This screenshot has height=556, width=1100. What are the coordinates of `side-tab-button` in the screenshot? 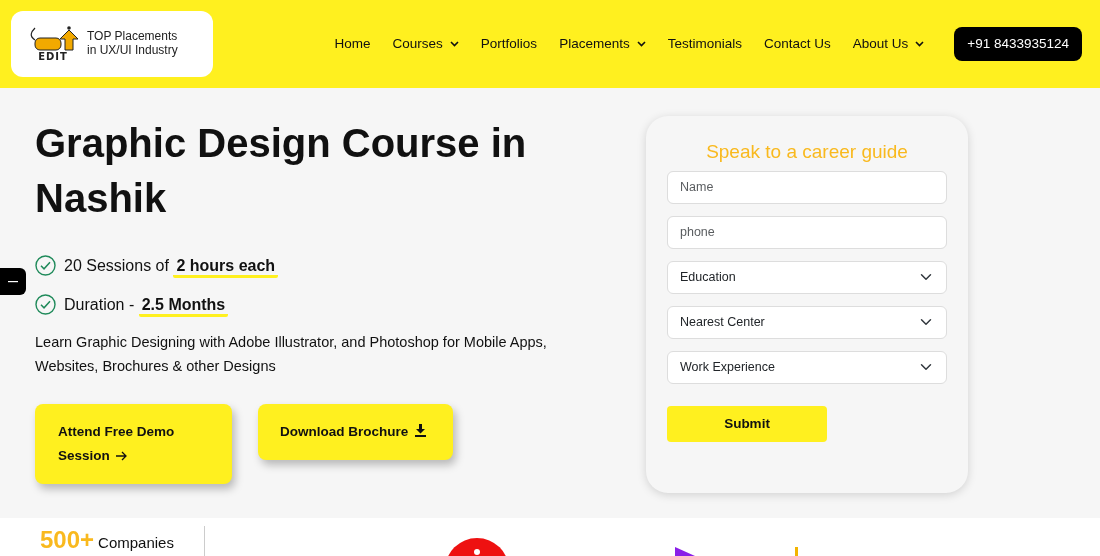 It's located at (13, 281).